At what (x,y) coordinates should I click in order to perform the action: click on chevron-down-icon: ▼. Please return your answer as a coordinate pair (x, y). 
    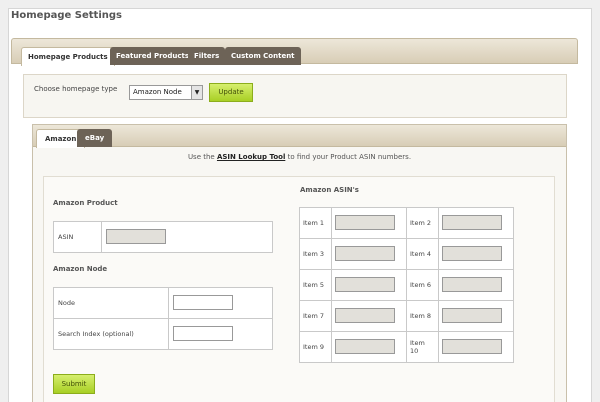
    Looking at the image, I should click on (196, 92).